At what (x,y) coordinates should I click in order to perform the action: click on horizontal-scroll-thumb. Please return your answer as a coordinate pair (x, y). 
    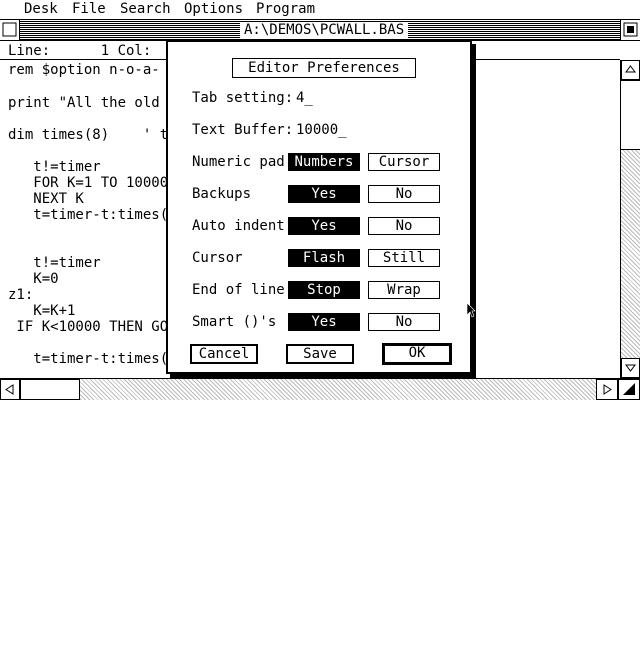
    Looking at the image, I should click on (50, 389).